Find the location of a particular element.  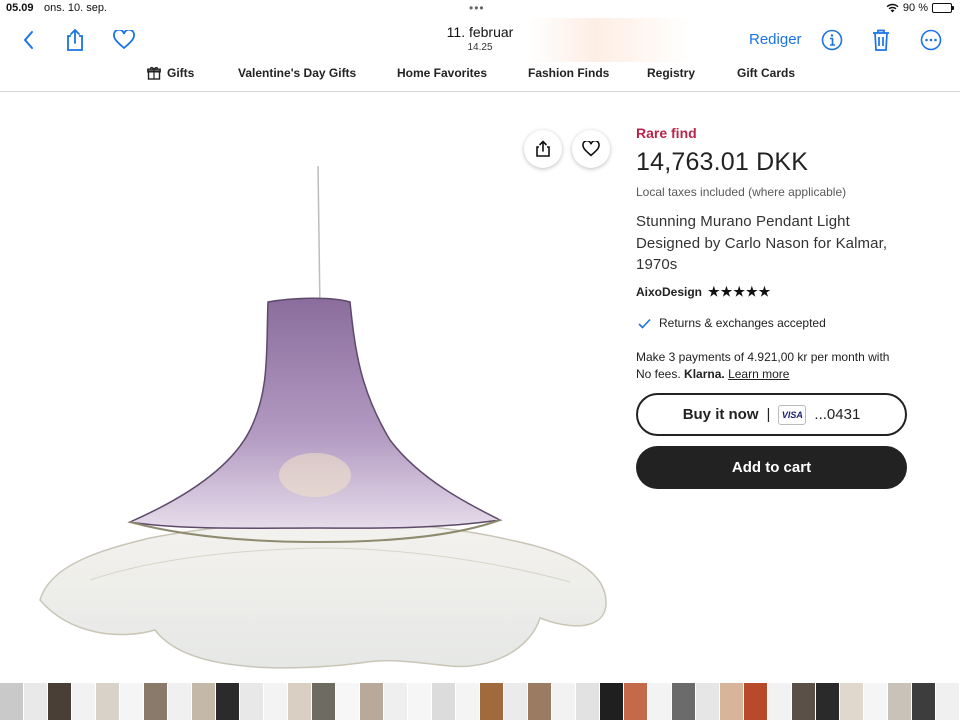

shop-row: AixoDesign ★★★★★ is located at coordinates (703, 292).